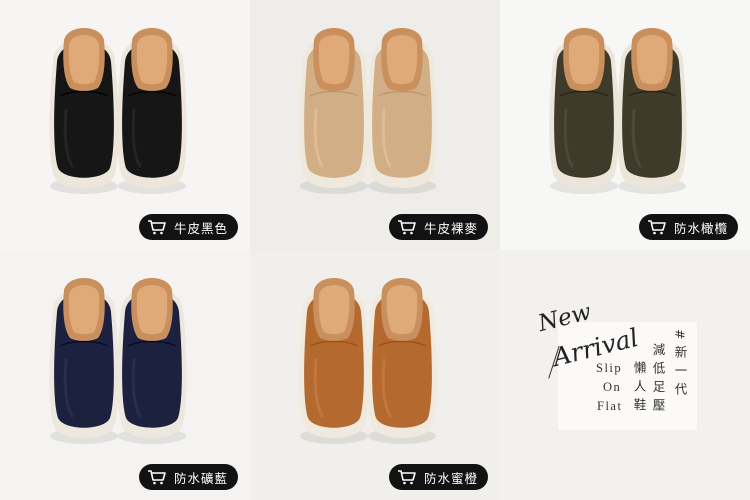 The height and width of the screenshot is (500, 750). I want to click on promo-english-line: Slip, so click(609, 368).